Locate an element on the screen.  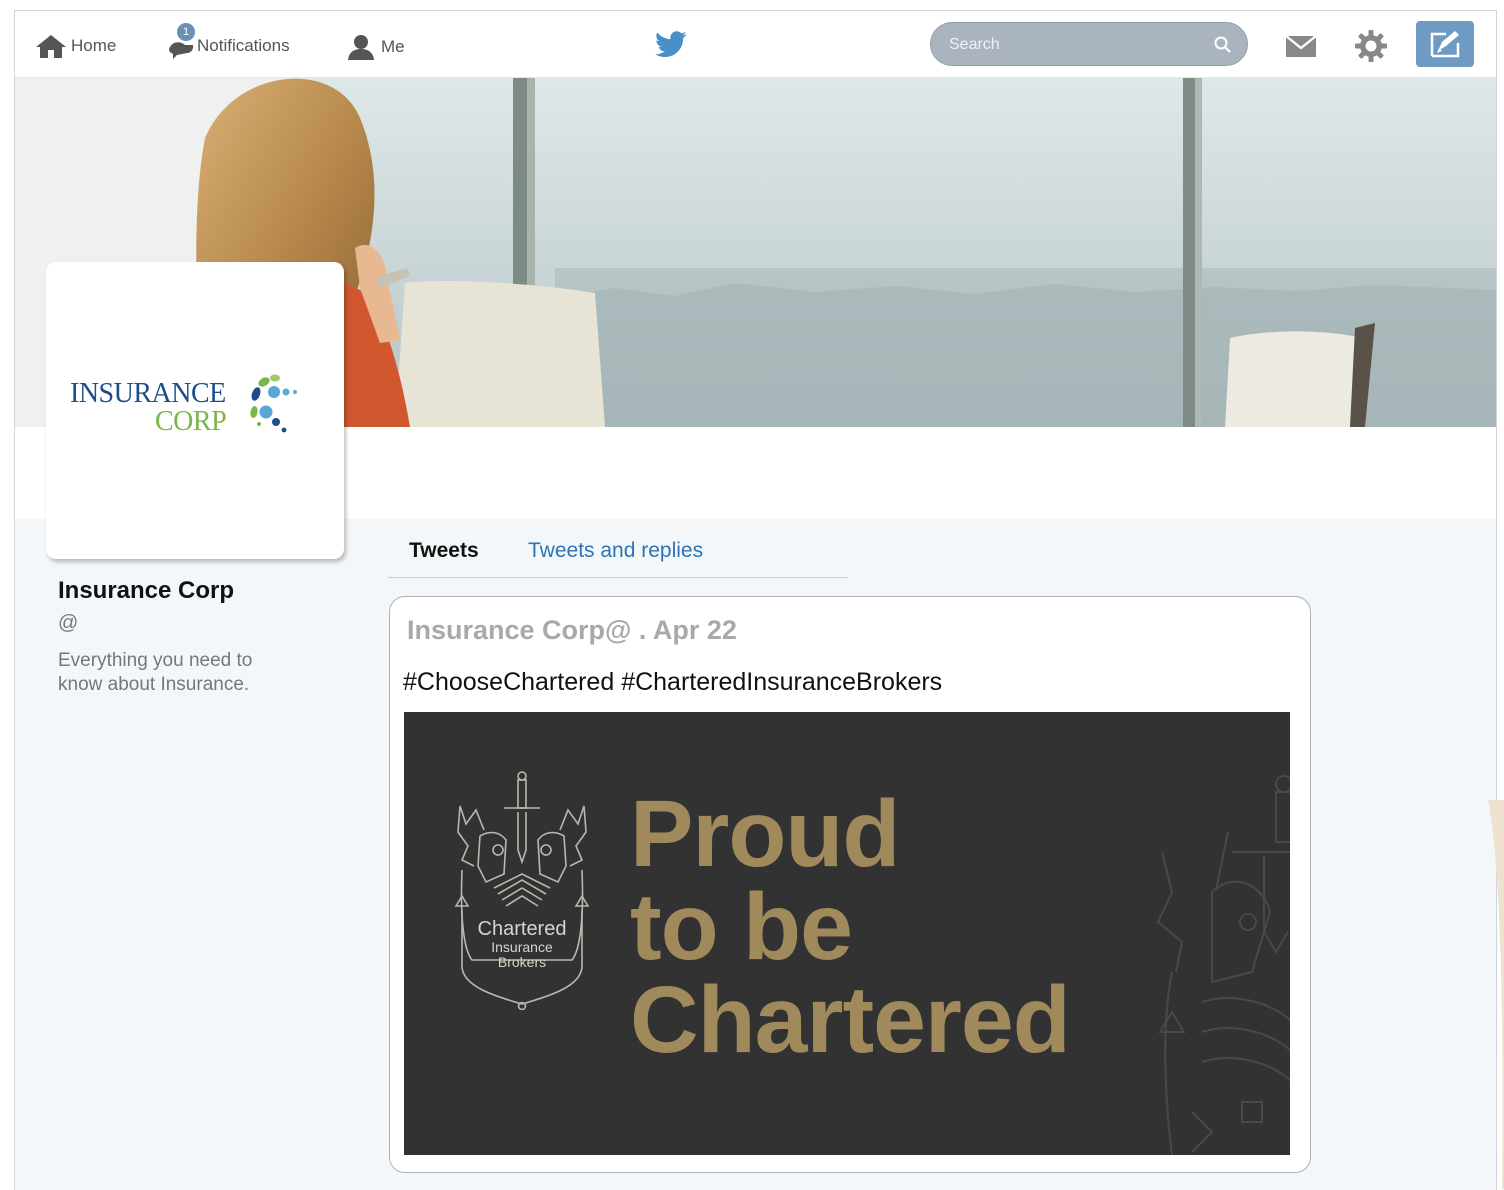
compose-icon is located at coordinates (1445, 44).